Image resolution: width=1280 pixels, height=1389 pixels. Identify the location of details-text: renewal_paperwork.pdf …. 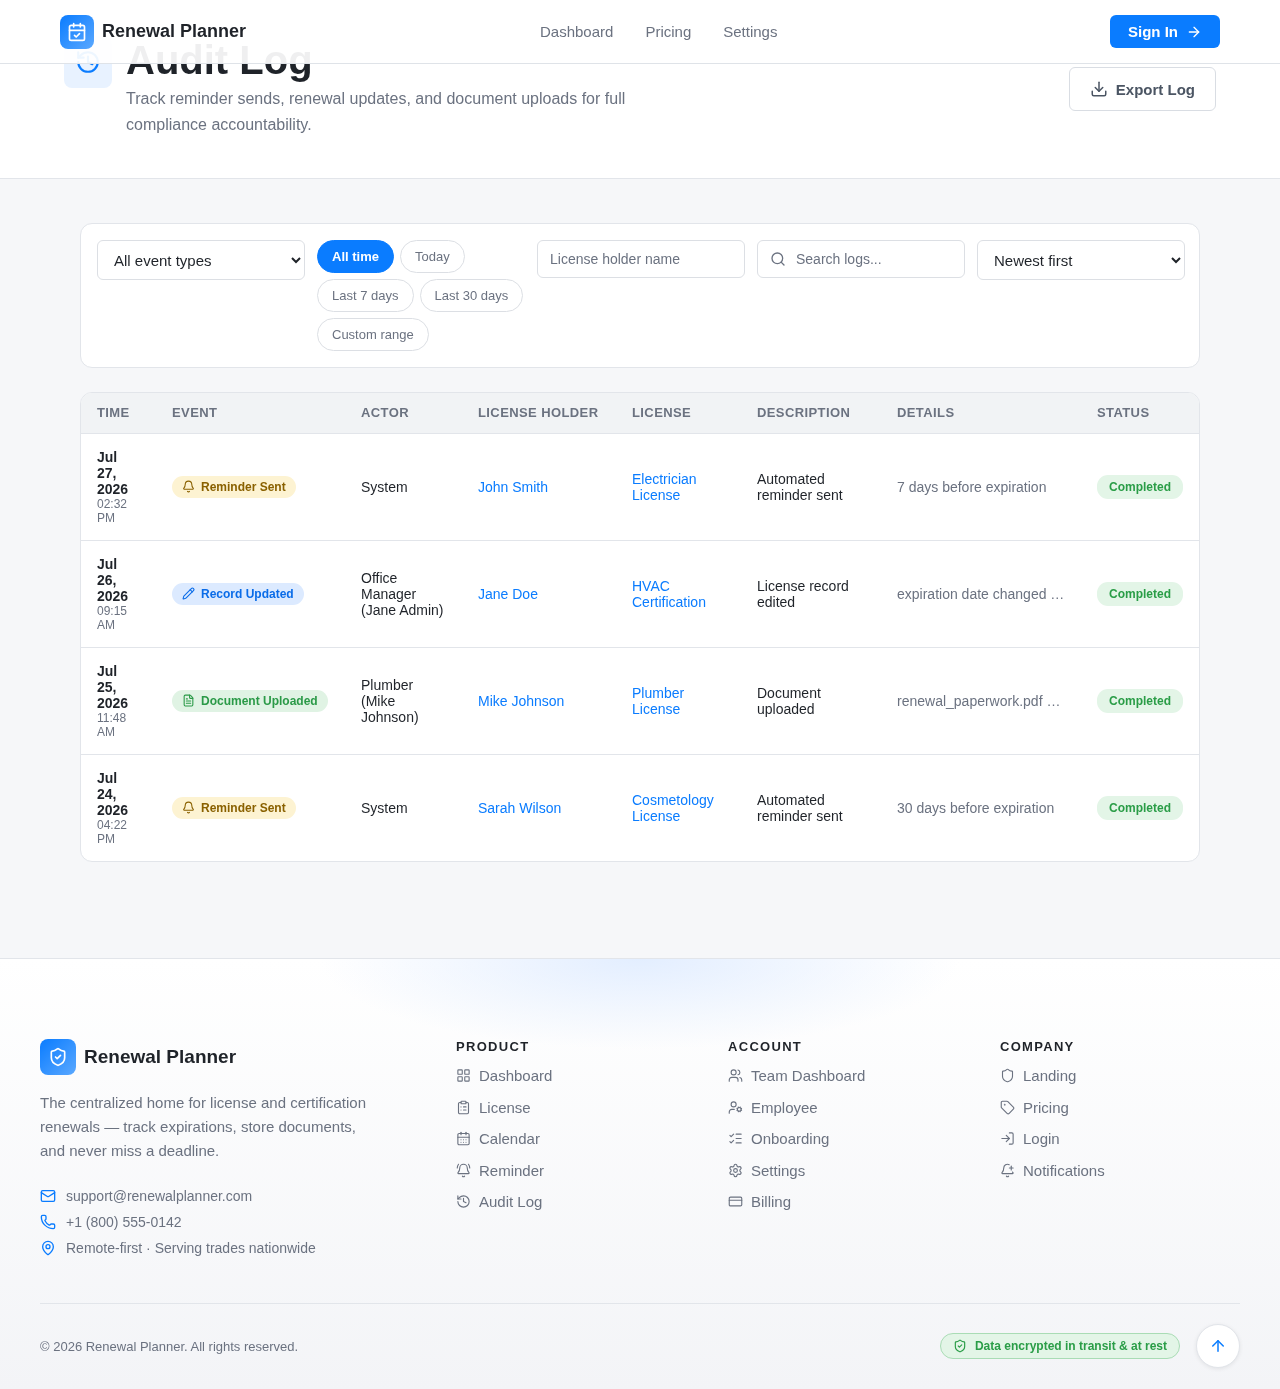
(979, 700).